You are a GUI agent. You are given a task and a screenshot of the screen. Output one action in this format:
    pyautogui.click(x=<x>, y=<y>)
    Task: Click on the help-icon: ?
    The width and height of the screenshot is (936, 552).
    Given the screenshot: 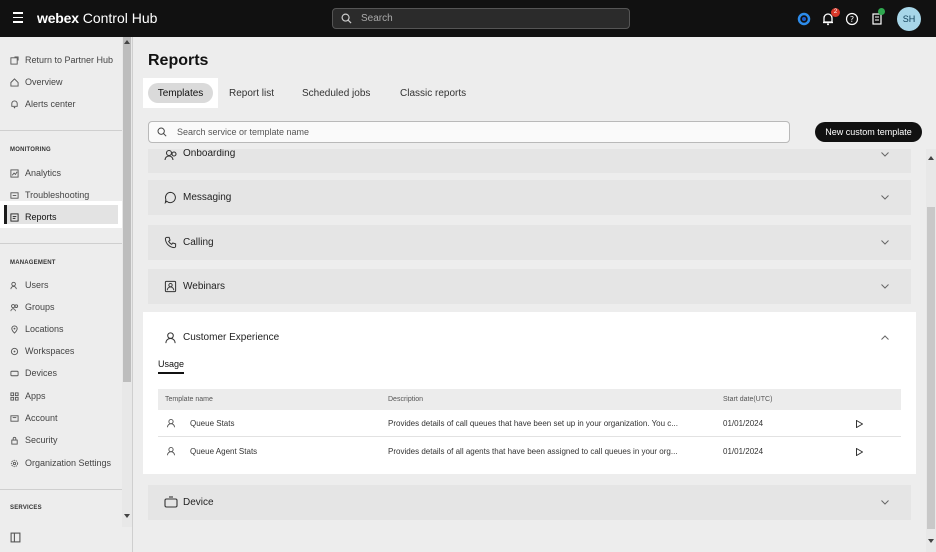 What is the action you would take?
    pyautogui.click(x=852, y=19)
    